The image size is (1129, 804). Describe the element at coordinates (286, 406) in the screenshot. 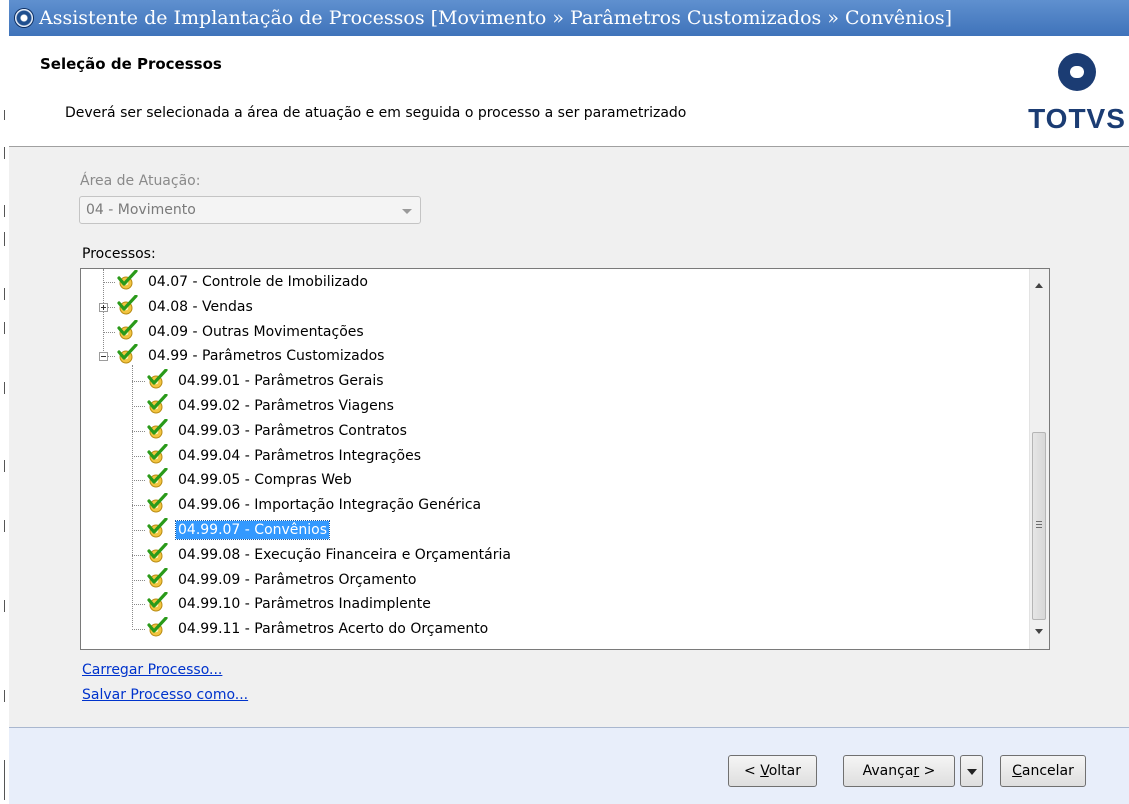

I see `tree-item-label: 04.99.02 - Parâmetros Viagens` at that location.